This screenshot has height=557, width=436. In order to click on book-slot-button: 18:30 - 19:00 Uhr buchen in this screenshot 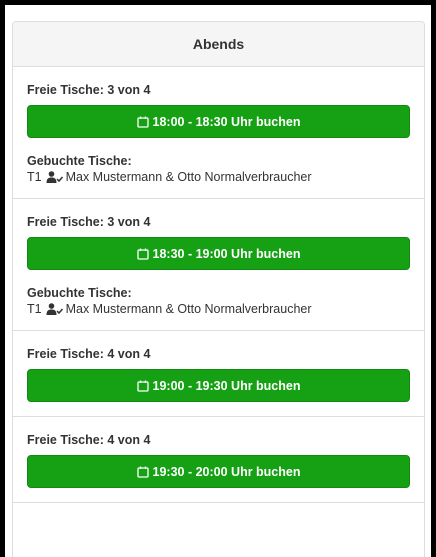, I will do `click(218, 253)`.